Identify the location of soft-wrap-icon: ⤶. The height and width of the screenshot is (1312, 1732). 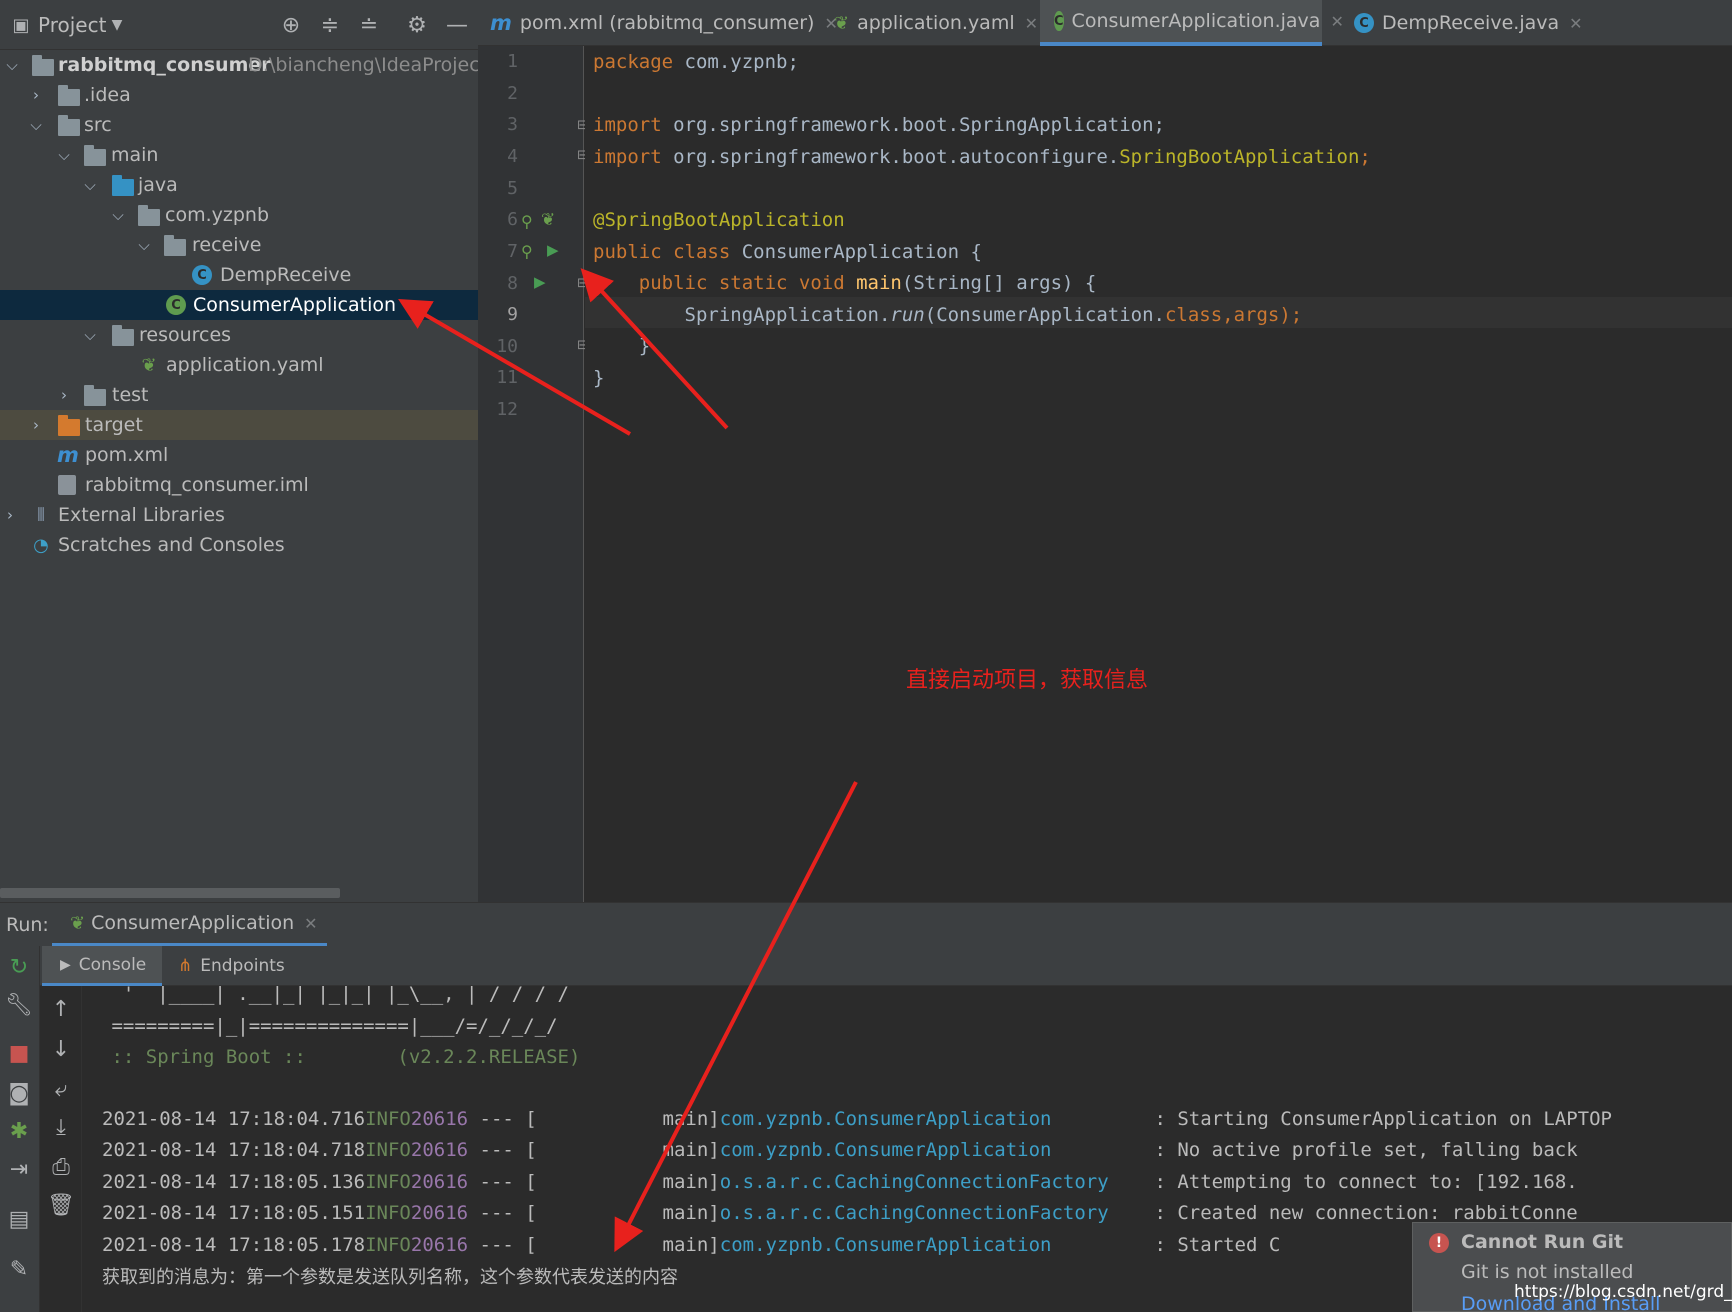
(61, 1089).